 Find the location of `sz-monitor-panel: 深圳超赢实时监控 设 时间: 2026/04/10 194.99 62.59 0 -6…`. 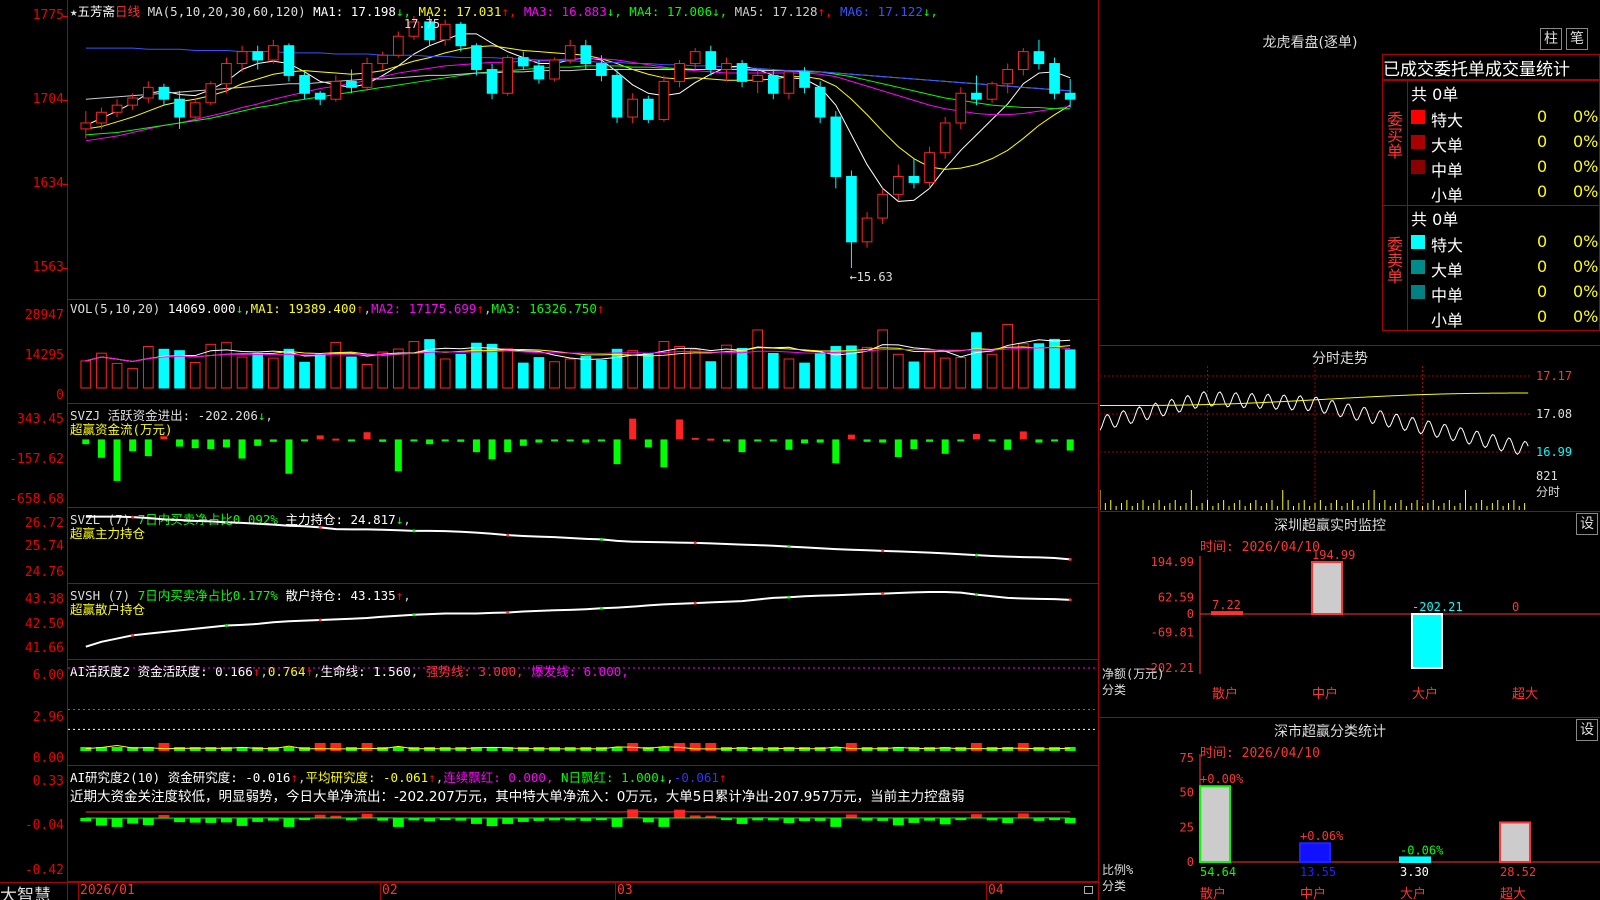

sz-monitor-panel: 深圳超赢实时监控 设 时间: 2026/04/10 194.99 62.59 0 -6… is located at coordinates (1350, 614).